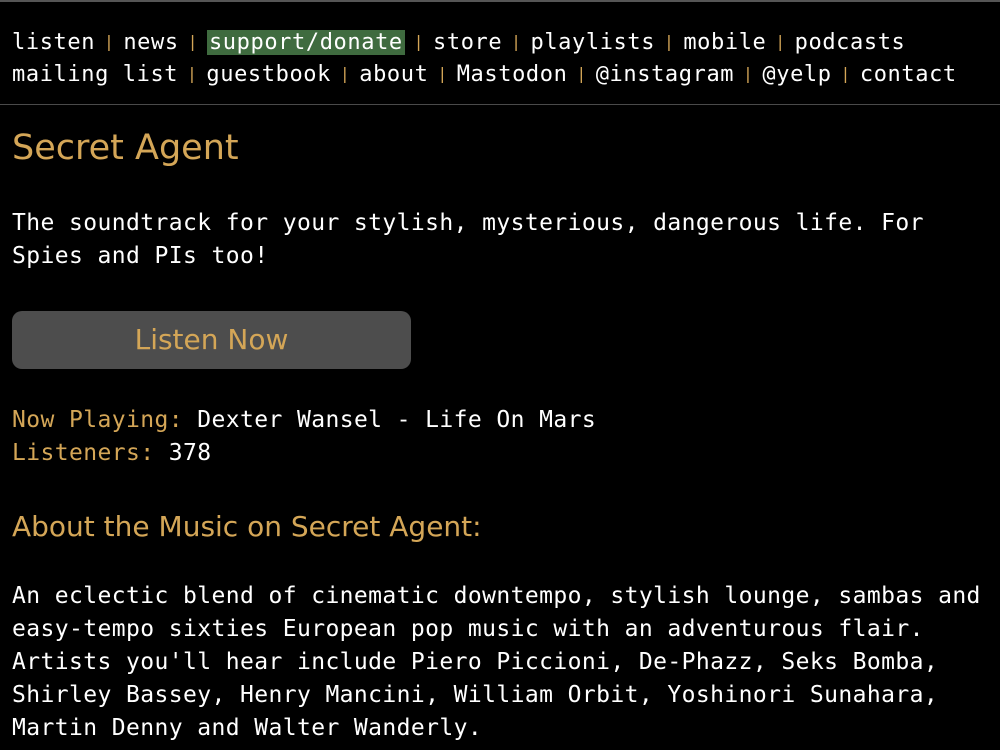 The height and width of the screenshot is (750, 1000). Describe the element at coordinates (592, 42) in the screenshot. I see `nav-link-playlists: playlists` at that location.